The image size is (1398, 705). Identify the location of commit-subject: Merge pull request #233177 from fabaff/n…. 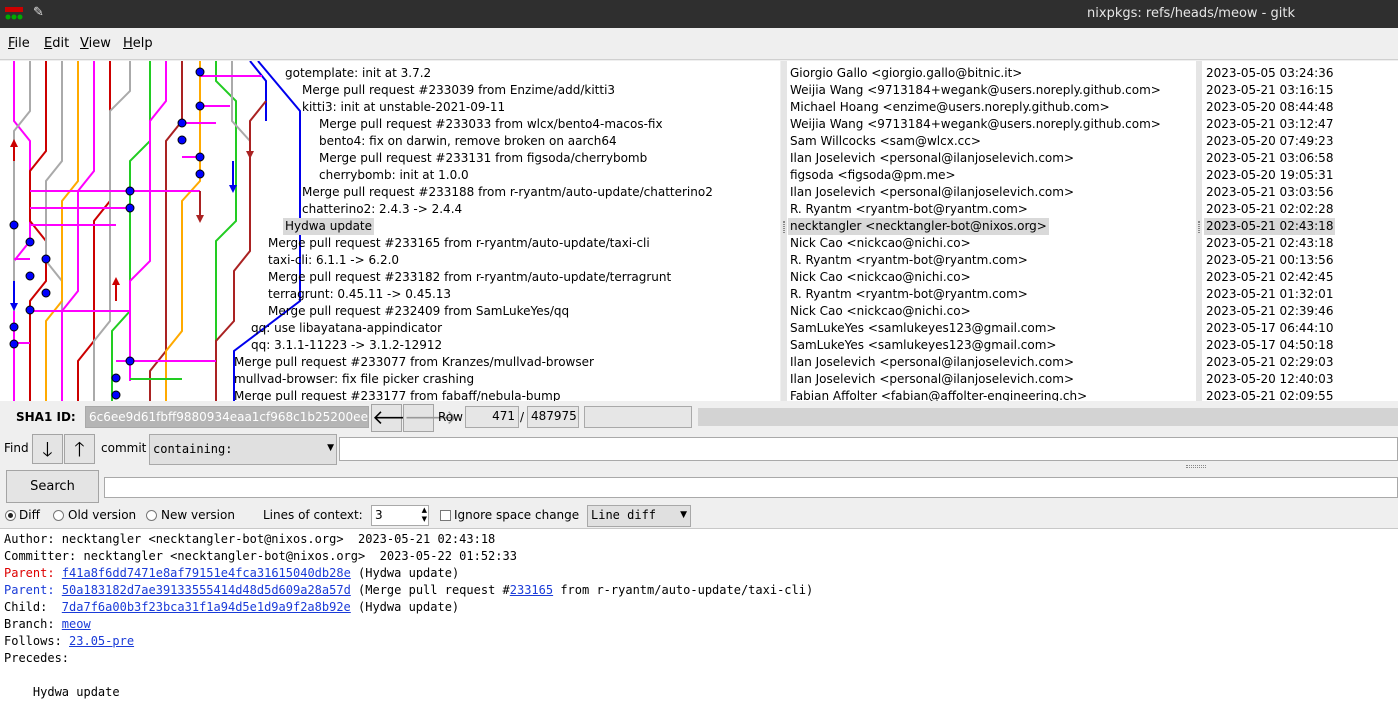
(397, 394).